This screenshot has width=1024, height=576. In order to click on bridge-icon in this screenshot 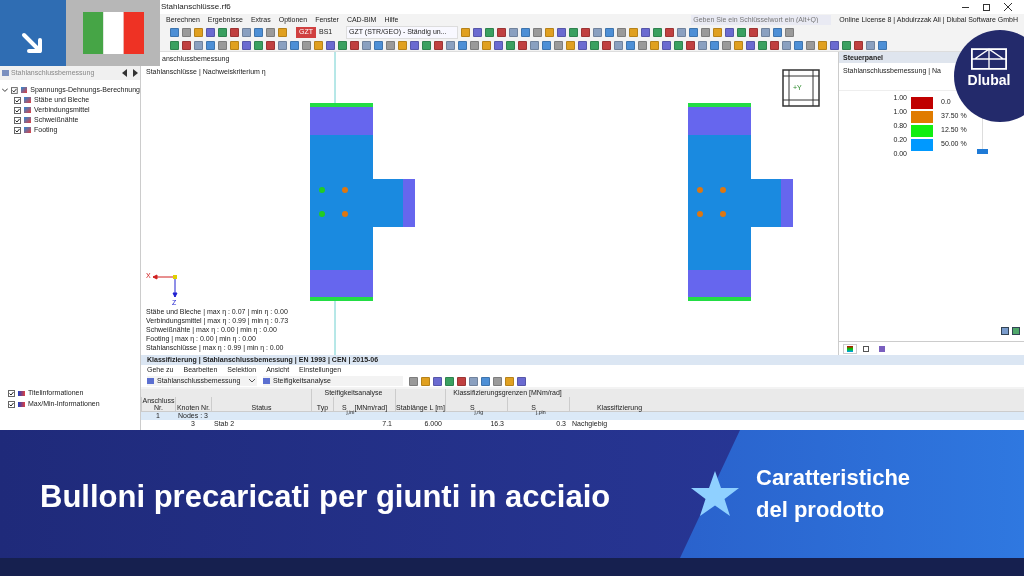, I will do `click(989, 59)`.